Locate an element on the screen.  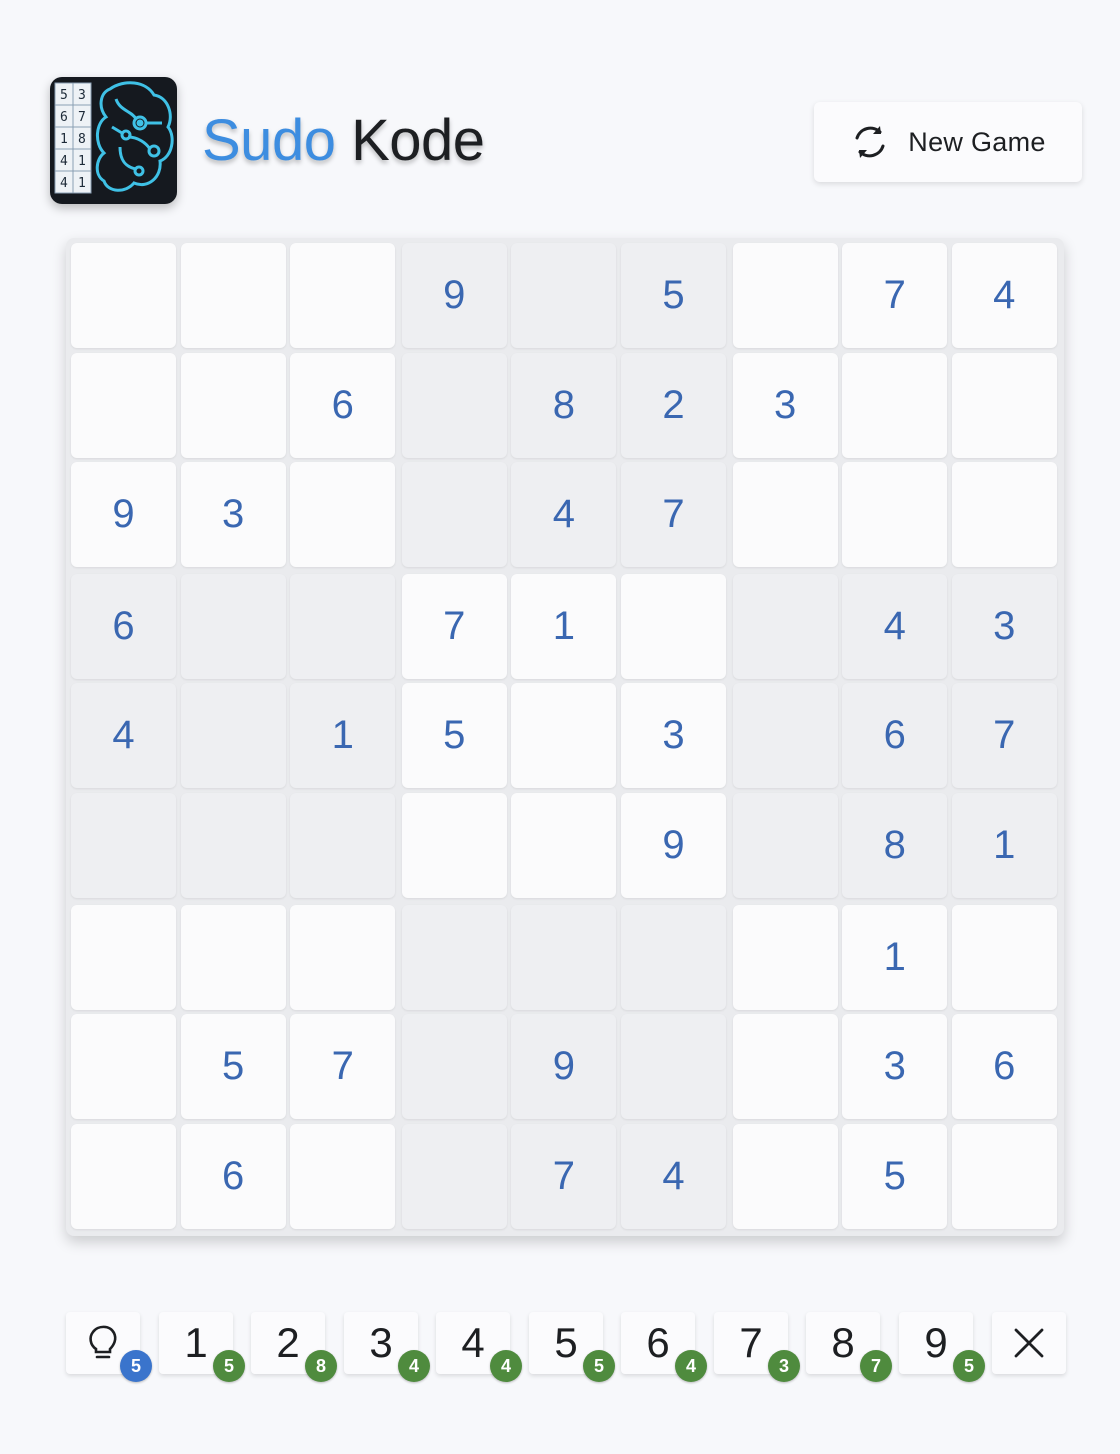
digit-key-4: 44 is located at coordinates (479, 1347).